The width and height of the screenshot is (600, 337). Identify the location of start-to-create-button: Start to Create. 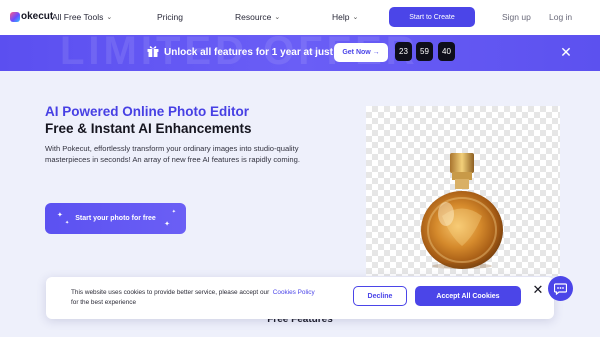
(432, 17).